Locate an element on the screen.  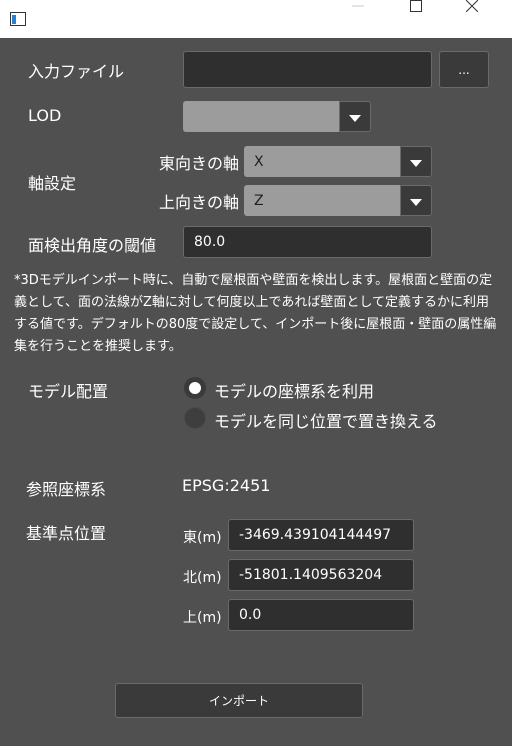
placement-label: モデル配置 is located at coordinates (68, 391).